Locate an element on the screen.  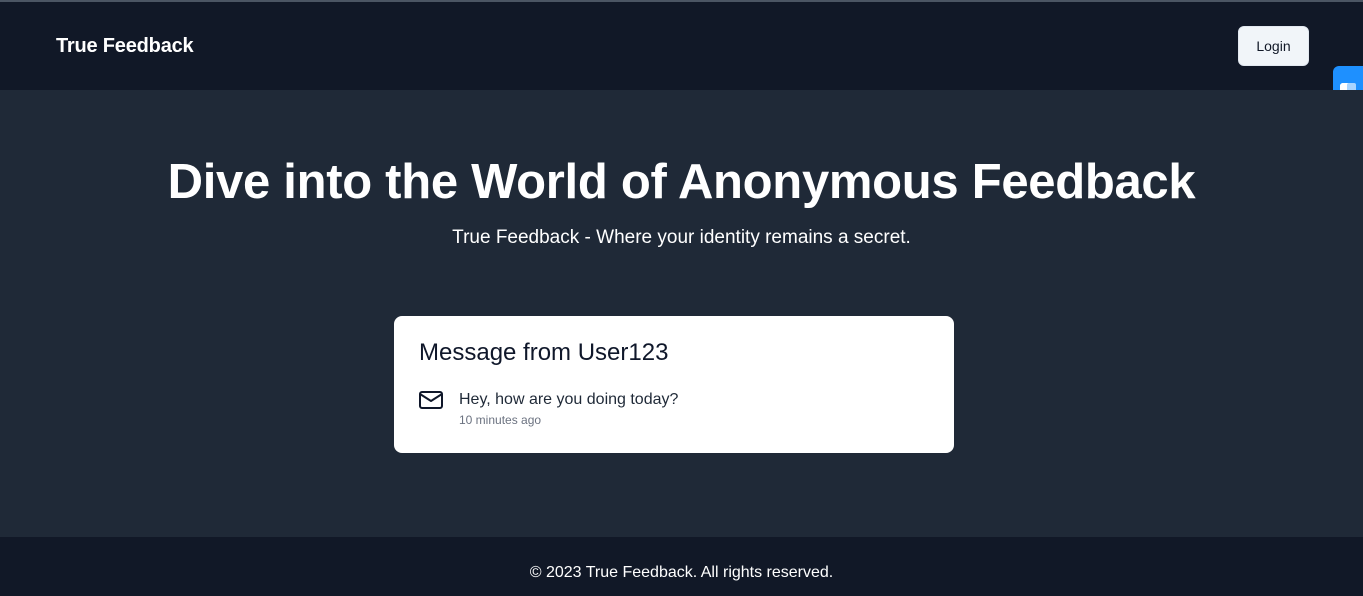
message-timestamp: 10 minutes ago is located at coordinates (500, 420).